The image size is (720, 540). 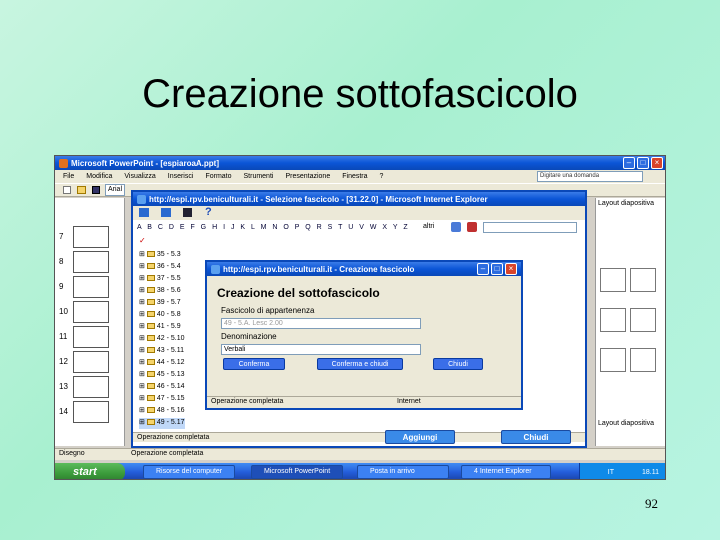 I want to click on layout-task-pane: Layout diapositiva Layout diapositiva, so click(x=630, y=322).